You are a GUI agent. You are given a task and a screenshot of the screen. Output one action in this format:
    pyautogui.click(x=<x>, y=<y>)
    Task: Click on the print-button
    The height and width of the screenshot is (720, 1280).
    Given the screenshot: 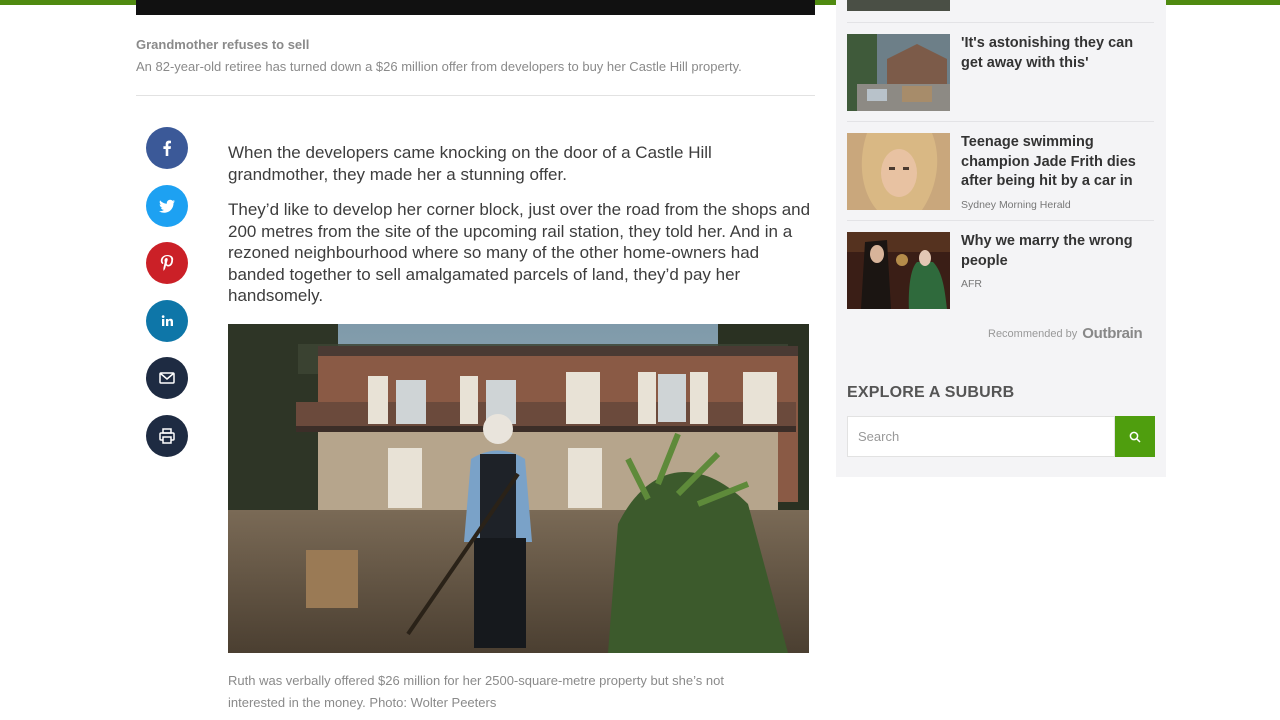 What is the action you would take?
    pyautogui.click(x=167, y=435)
    